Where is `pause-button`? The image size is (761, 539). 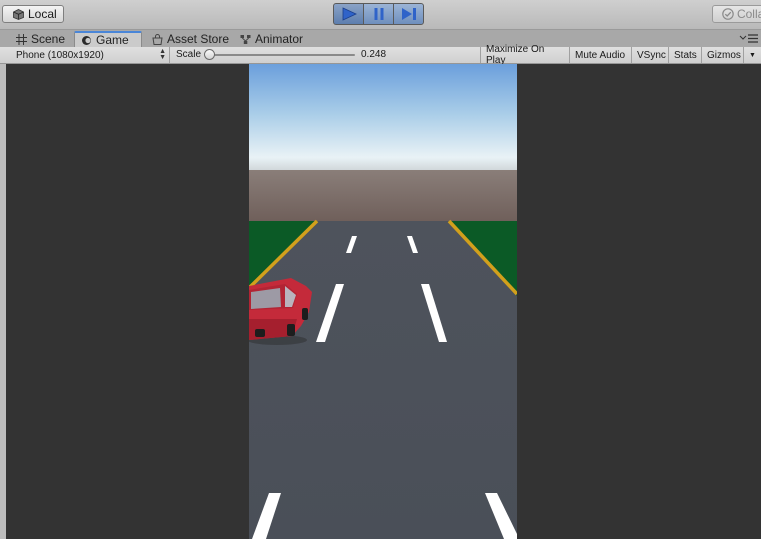
pause-button is located at coordinates (378, 14).